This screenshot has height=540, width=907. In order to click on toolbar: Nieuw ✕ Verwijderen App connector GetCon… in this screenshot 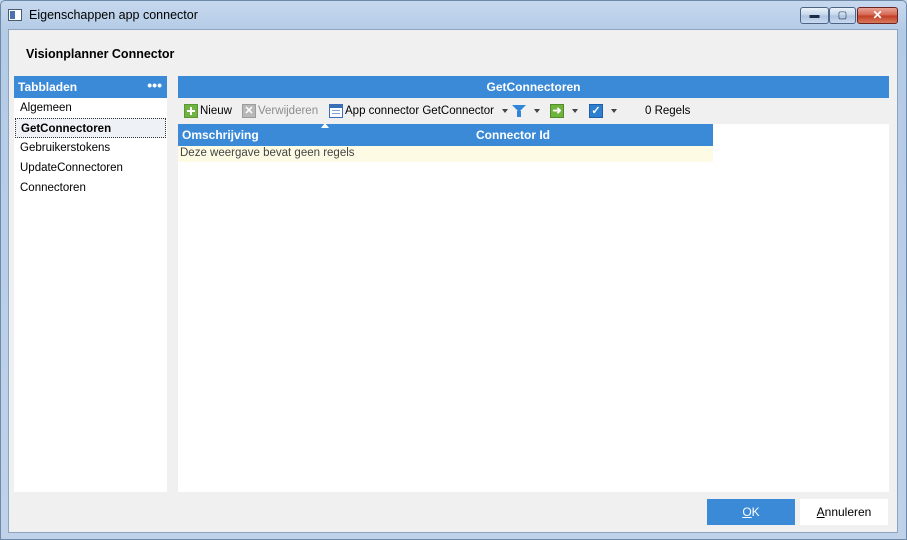, I will do `click(533, 111)`.